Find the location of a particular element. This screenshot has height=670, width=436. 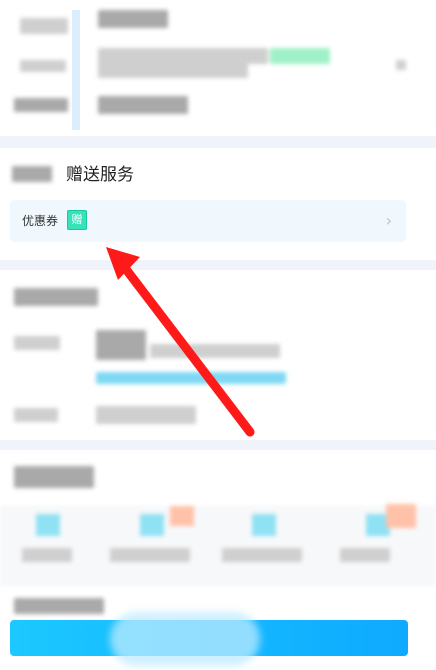

red-arrow-annotation is located at coordinates (180, 342).